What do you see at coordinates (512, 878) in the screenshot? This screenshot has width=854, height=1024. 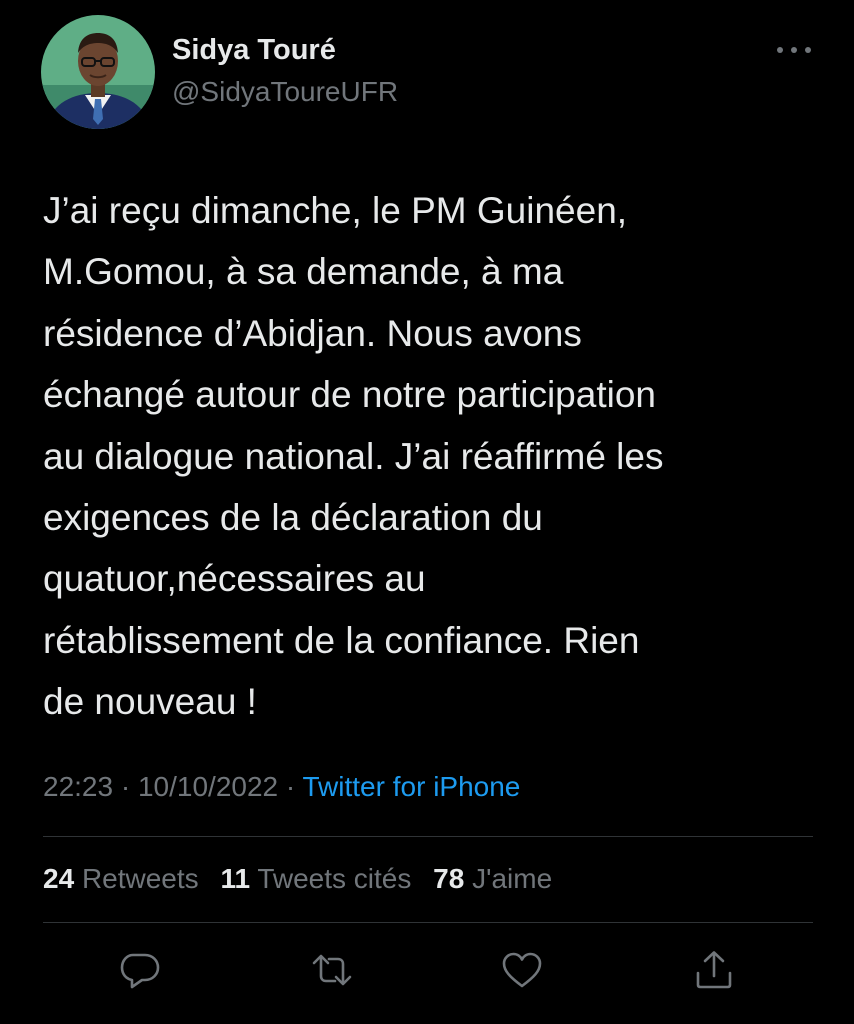 I see `likes-label: J'aime` at bounding box center [512, 878].